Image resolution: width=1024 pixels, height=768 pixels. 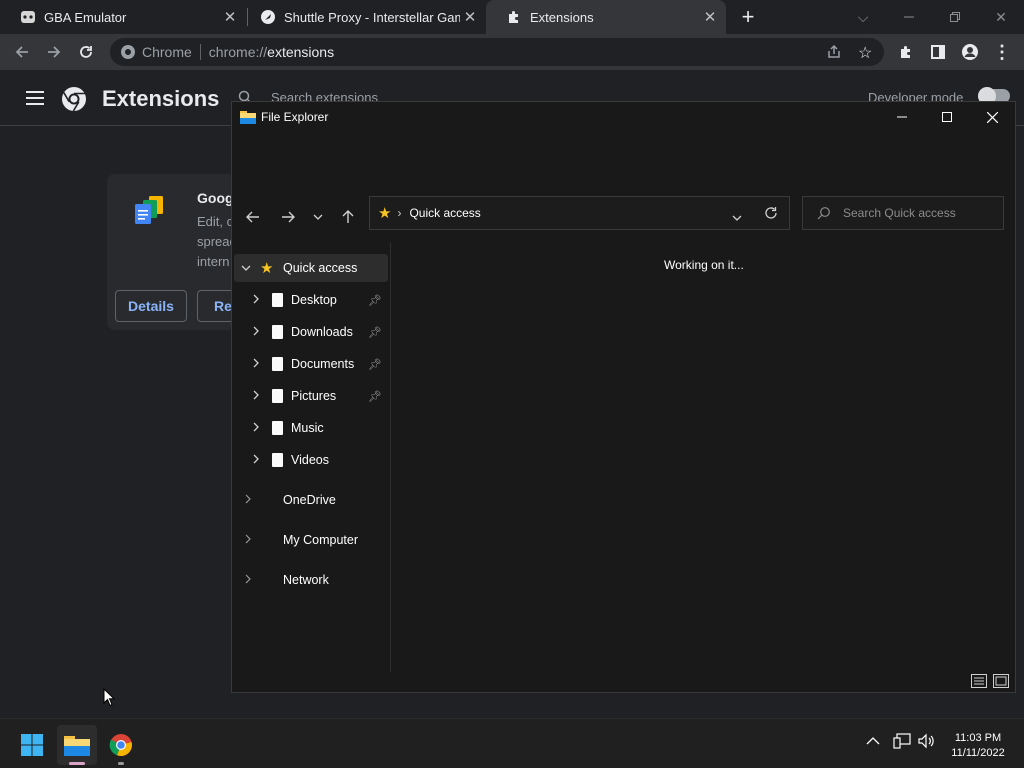 I want to click on puzzle-icon, so click(x=514, y=17).